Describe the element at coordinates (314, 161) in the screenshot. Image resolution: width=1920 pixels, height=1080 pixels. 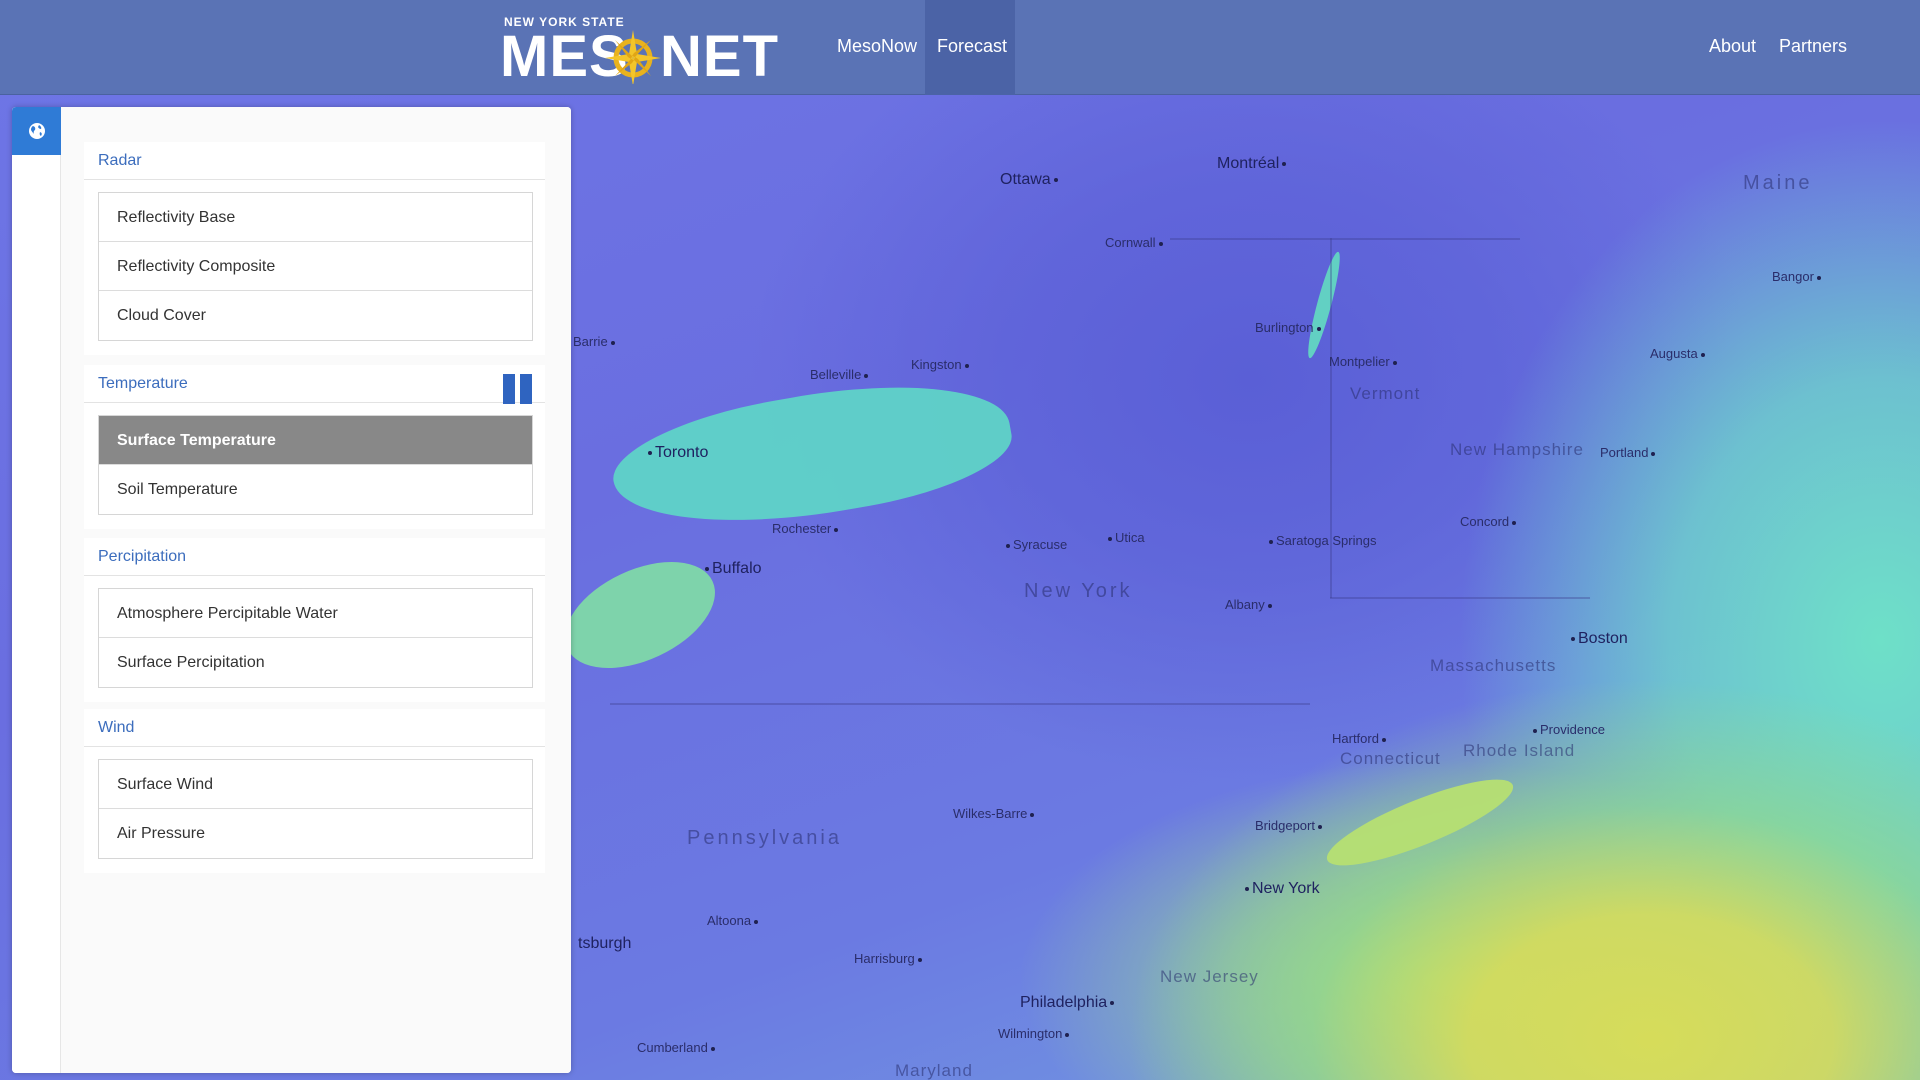
I see `section-title: Radar` at that location.